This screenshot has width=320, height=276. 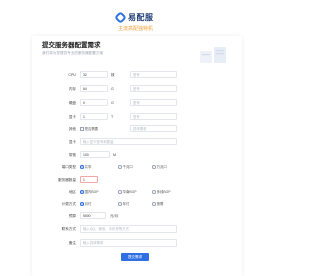 I want to click on budget-unit: 元/月, so click(x=114, y=216).